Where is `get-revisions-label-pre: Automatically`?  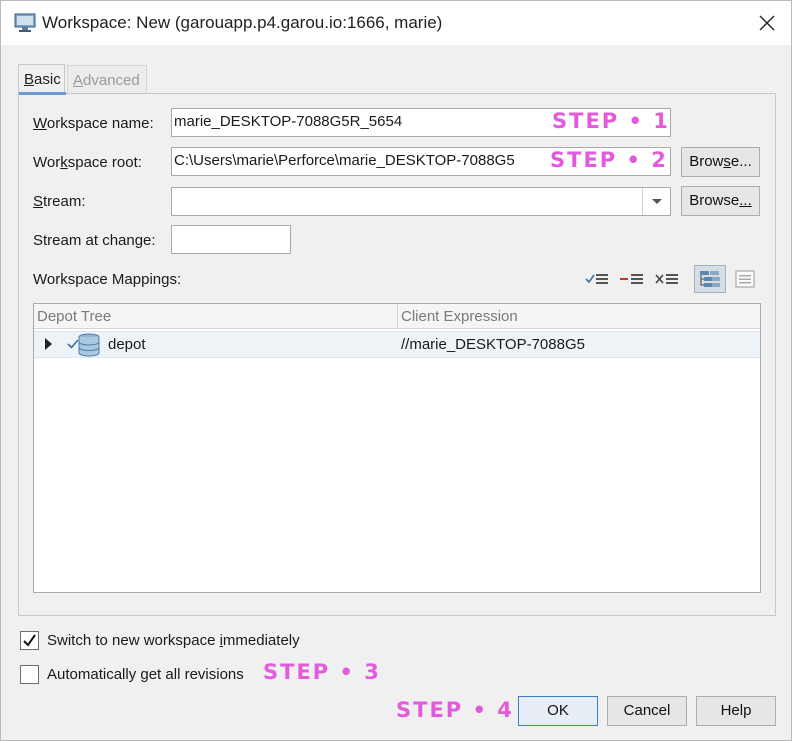 get-revisions-label-pre: Automatically is located at coordinates (94, 674).